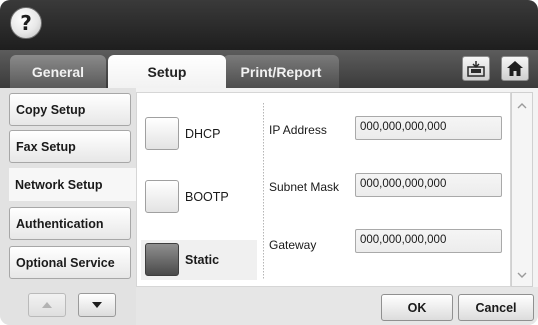 The width and height of the screenshot is (538, 325). Describe the element at coordinates (428, 241) in the screenshot. I see `gateway-field: 000,000,000,000` at that location.